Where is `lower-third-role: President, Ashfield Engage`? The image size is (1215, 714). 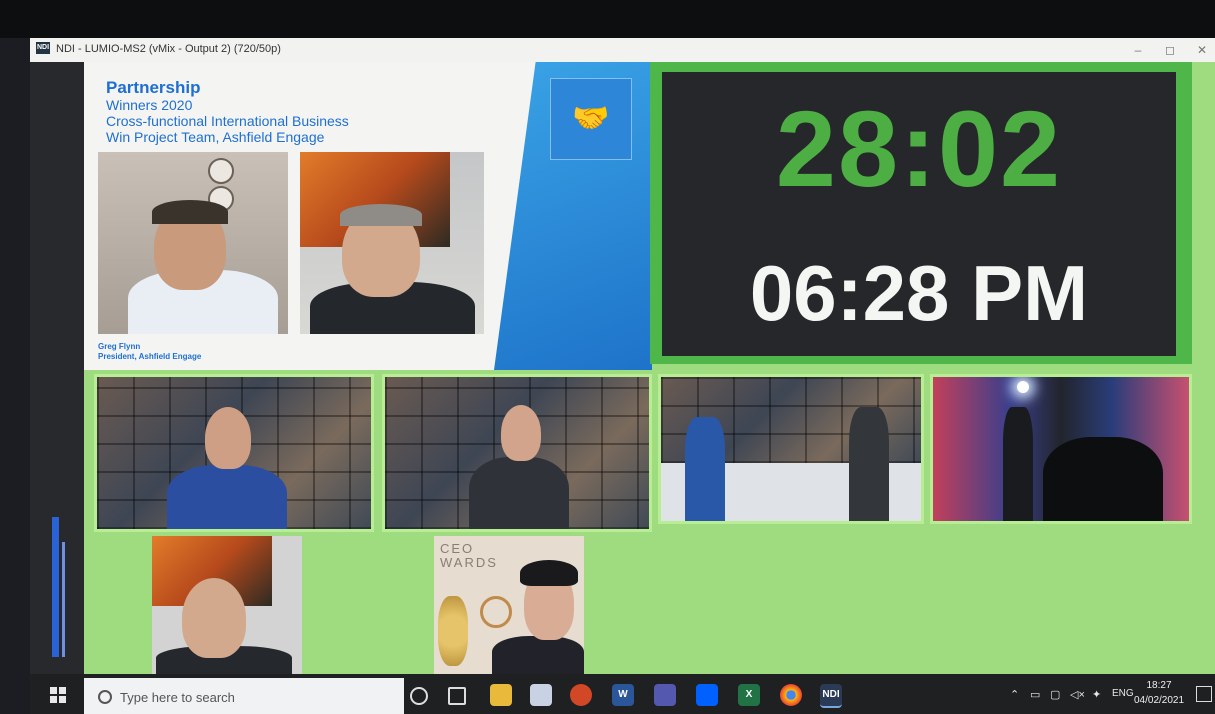 lower-third-role: President, Ashfield Engage is located at coordinates (150, 356).